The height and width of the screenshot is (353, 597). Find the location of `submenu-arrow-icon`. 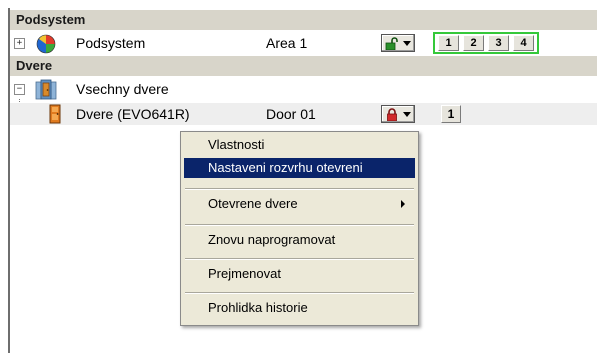

submenu-arrow-icon is located at coordinates (403, 204).